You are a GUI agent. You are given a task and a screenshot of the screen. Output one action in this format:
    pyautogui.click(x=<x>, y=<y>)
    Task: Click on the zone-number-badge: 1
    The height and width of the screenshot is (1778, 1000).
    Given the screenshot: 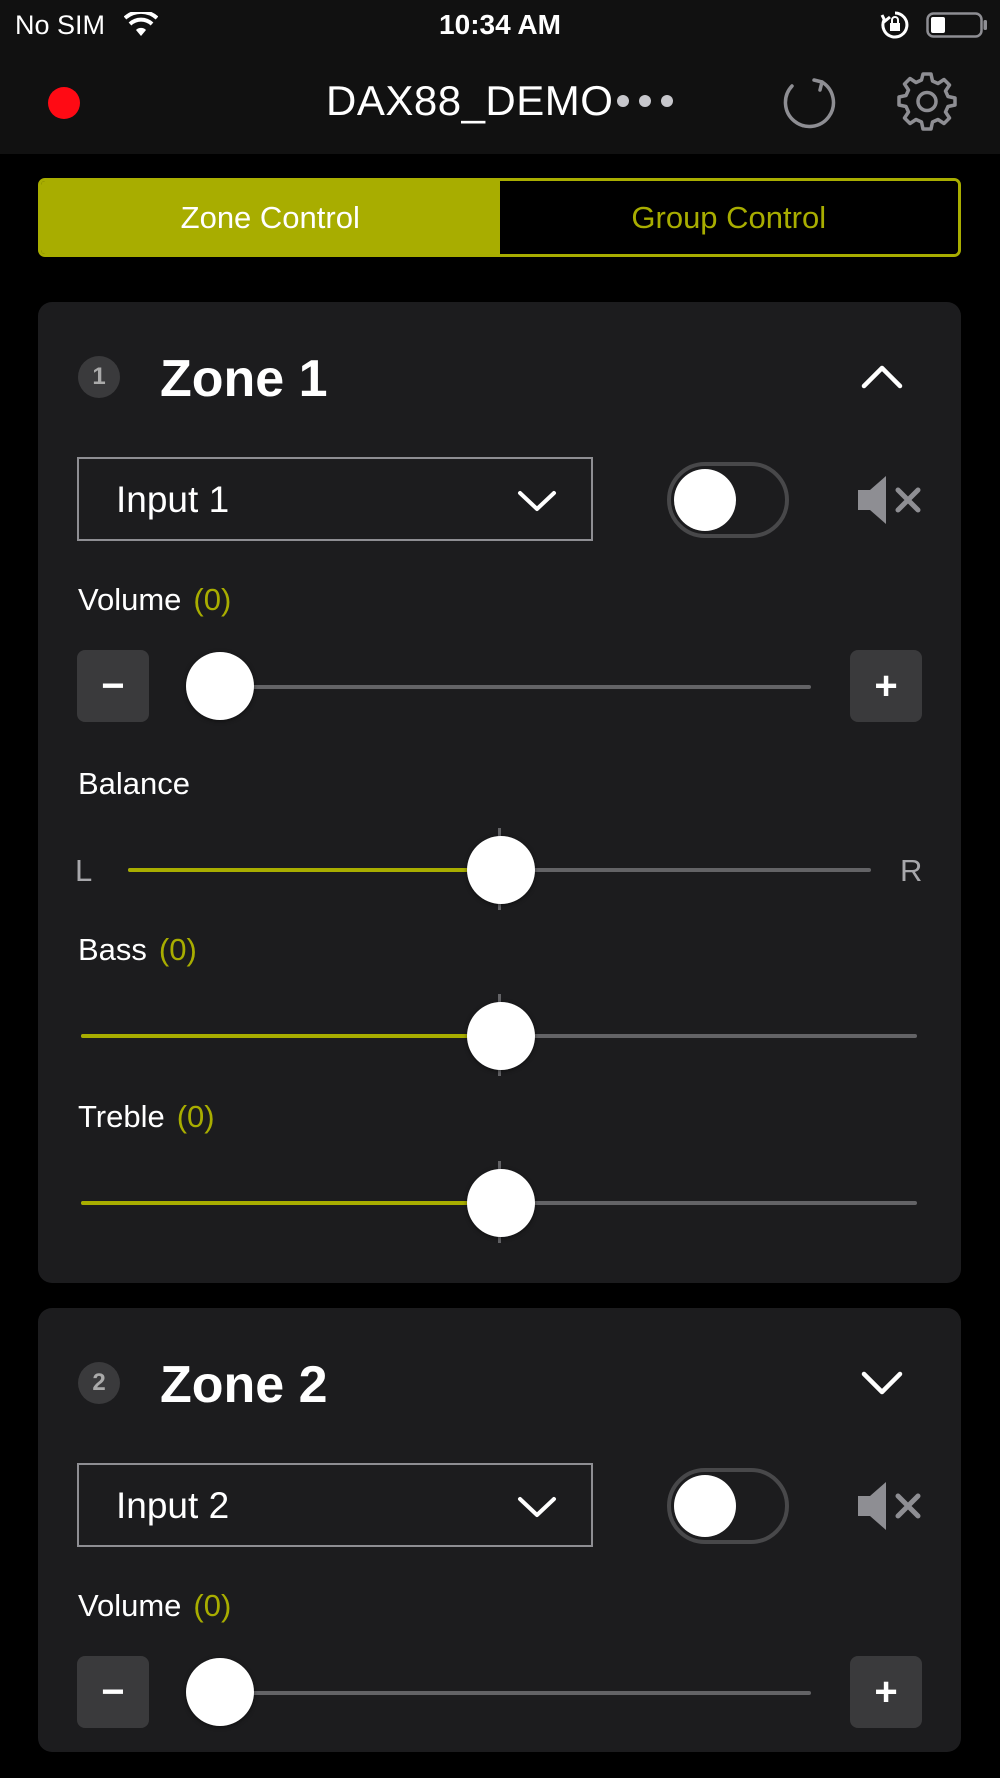 What is the action you would take?
    pyautogui.click(x=99, y=377)
    